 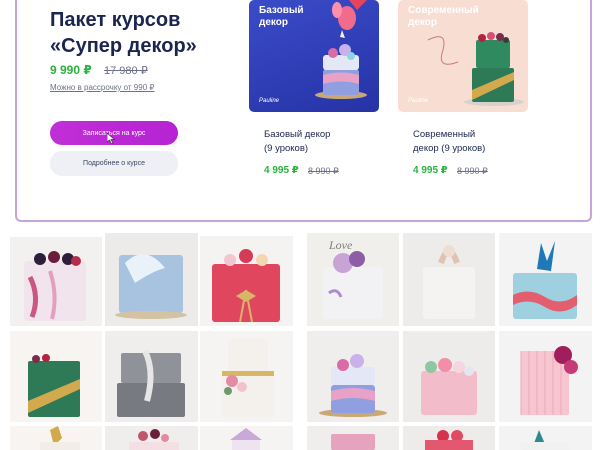 What do you see at coordinates (281, 170) in the screenshot?
I see `course-price-basic: 4 995 ₽` at bounding box center [281, 170].